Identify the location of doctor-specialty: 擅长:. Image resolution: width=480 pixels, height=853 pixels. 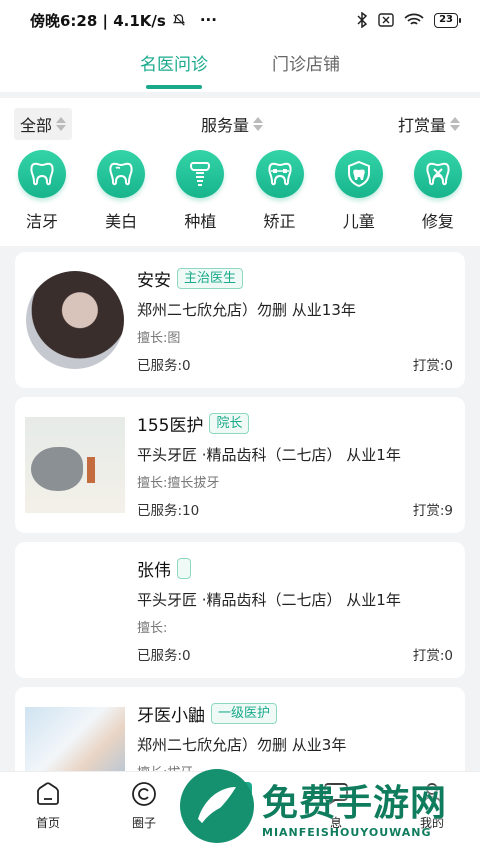
(152, 628).